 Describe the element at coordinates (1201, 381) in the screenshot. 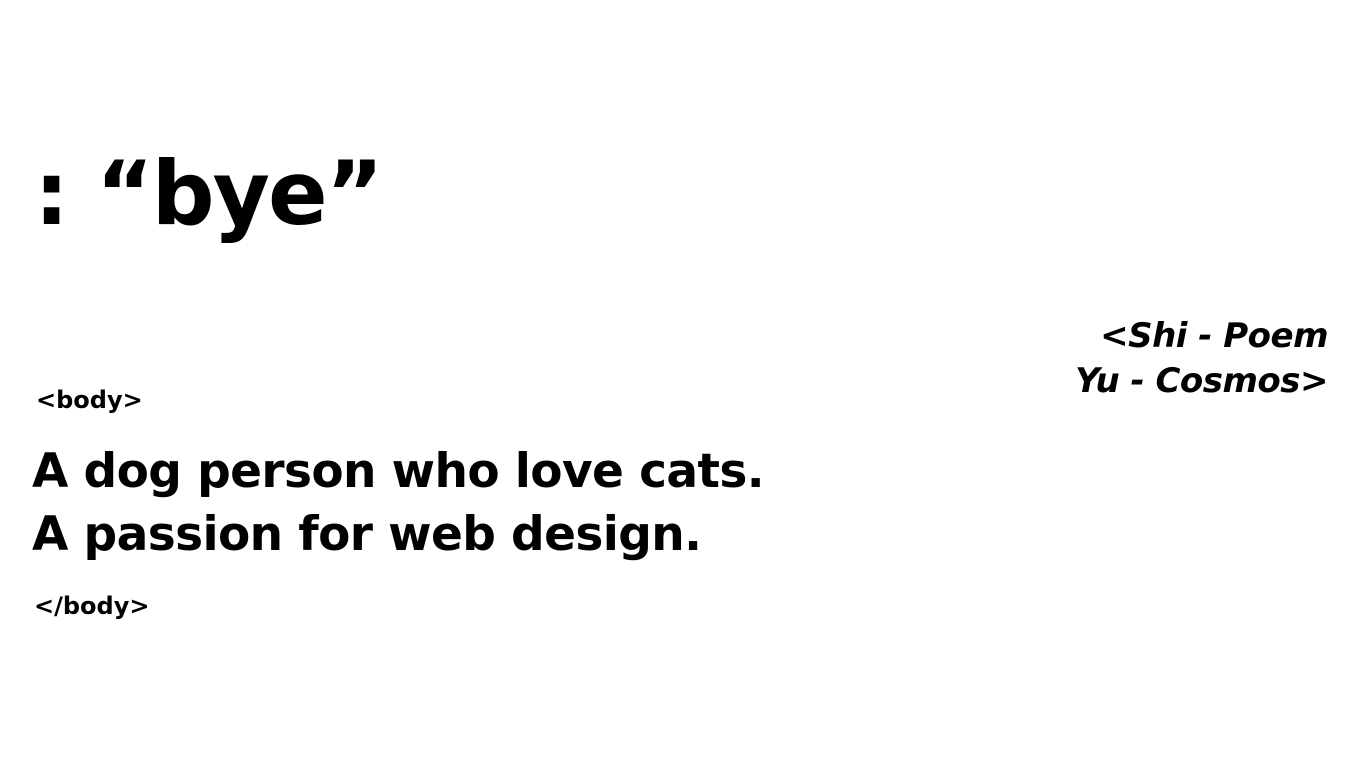

I see `name-meaning-line-yu: Yu - Cosmos>` at that location.